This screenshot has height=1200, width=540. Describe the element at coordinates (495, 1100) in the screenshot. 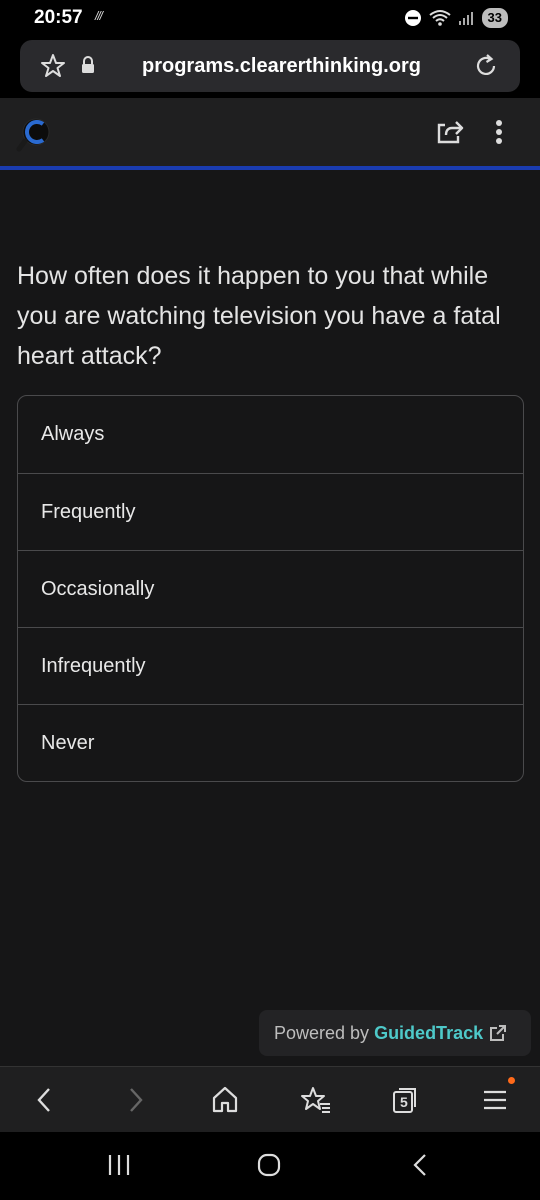

I see `menu-icon` at that location.